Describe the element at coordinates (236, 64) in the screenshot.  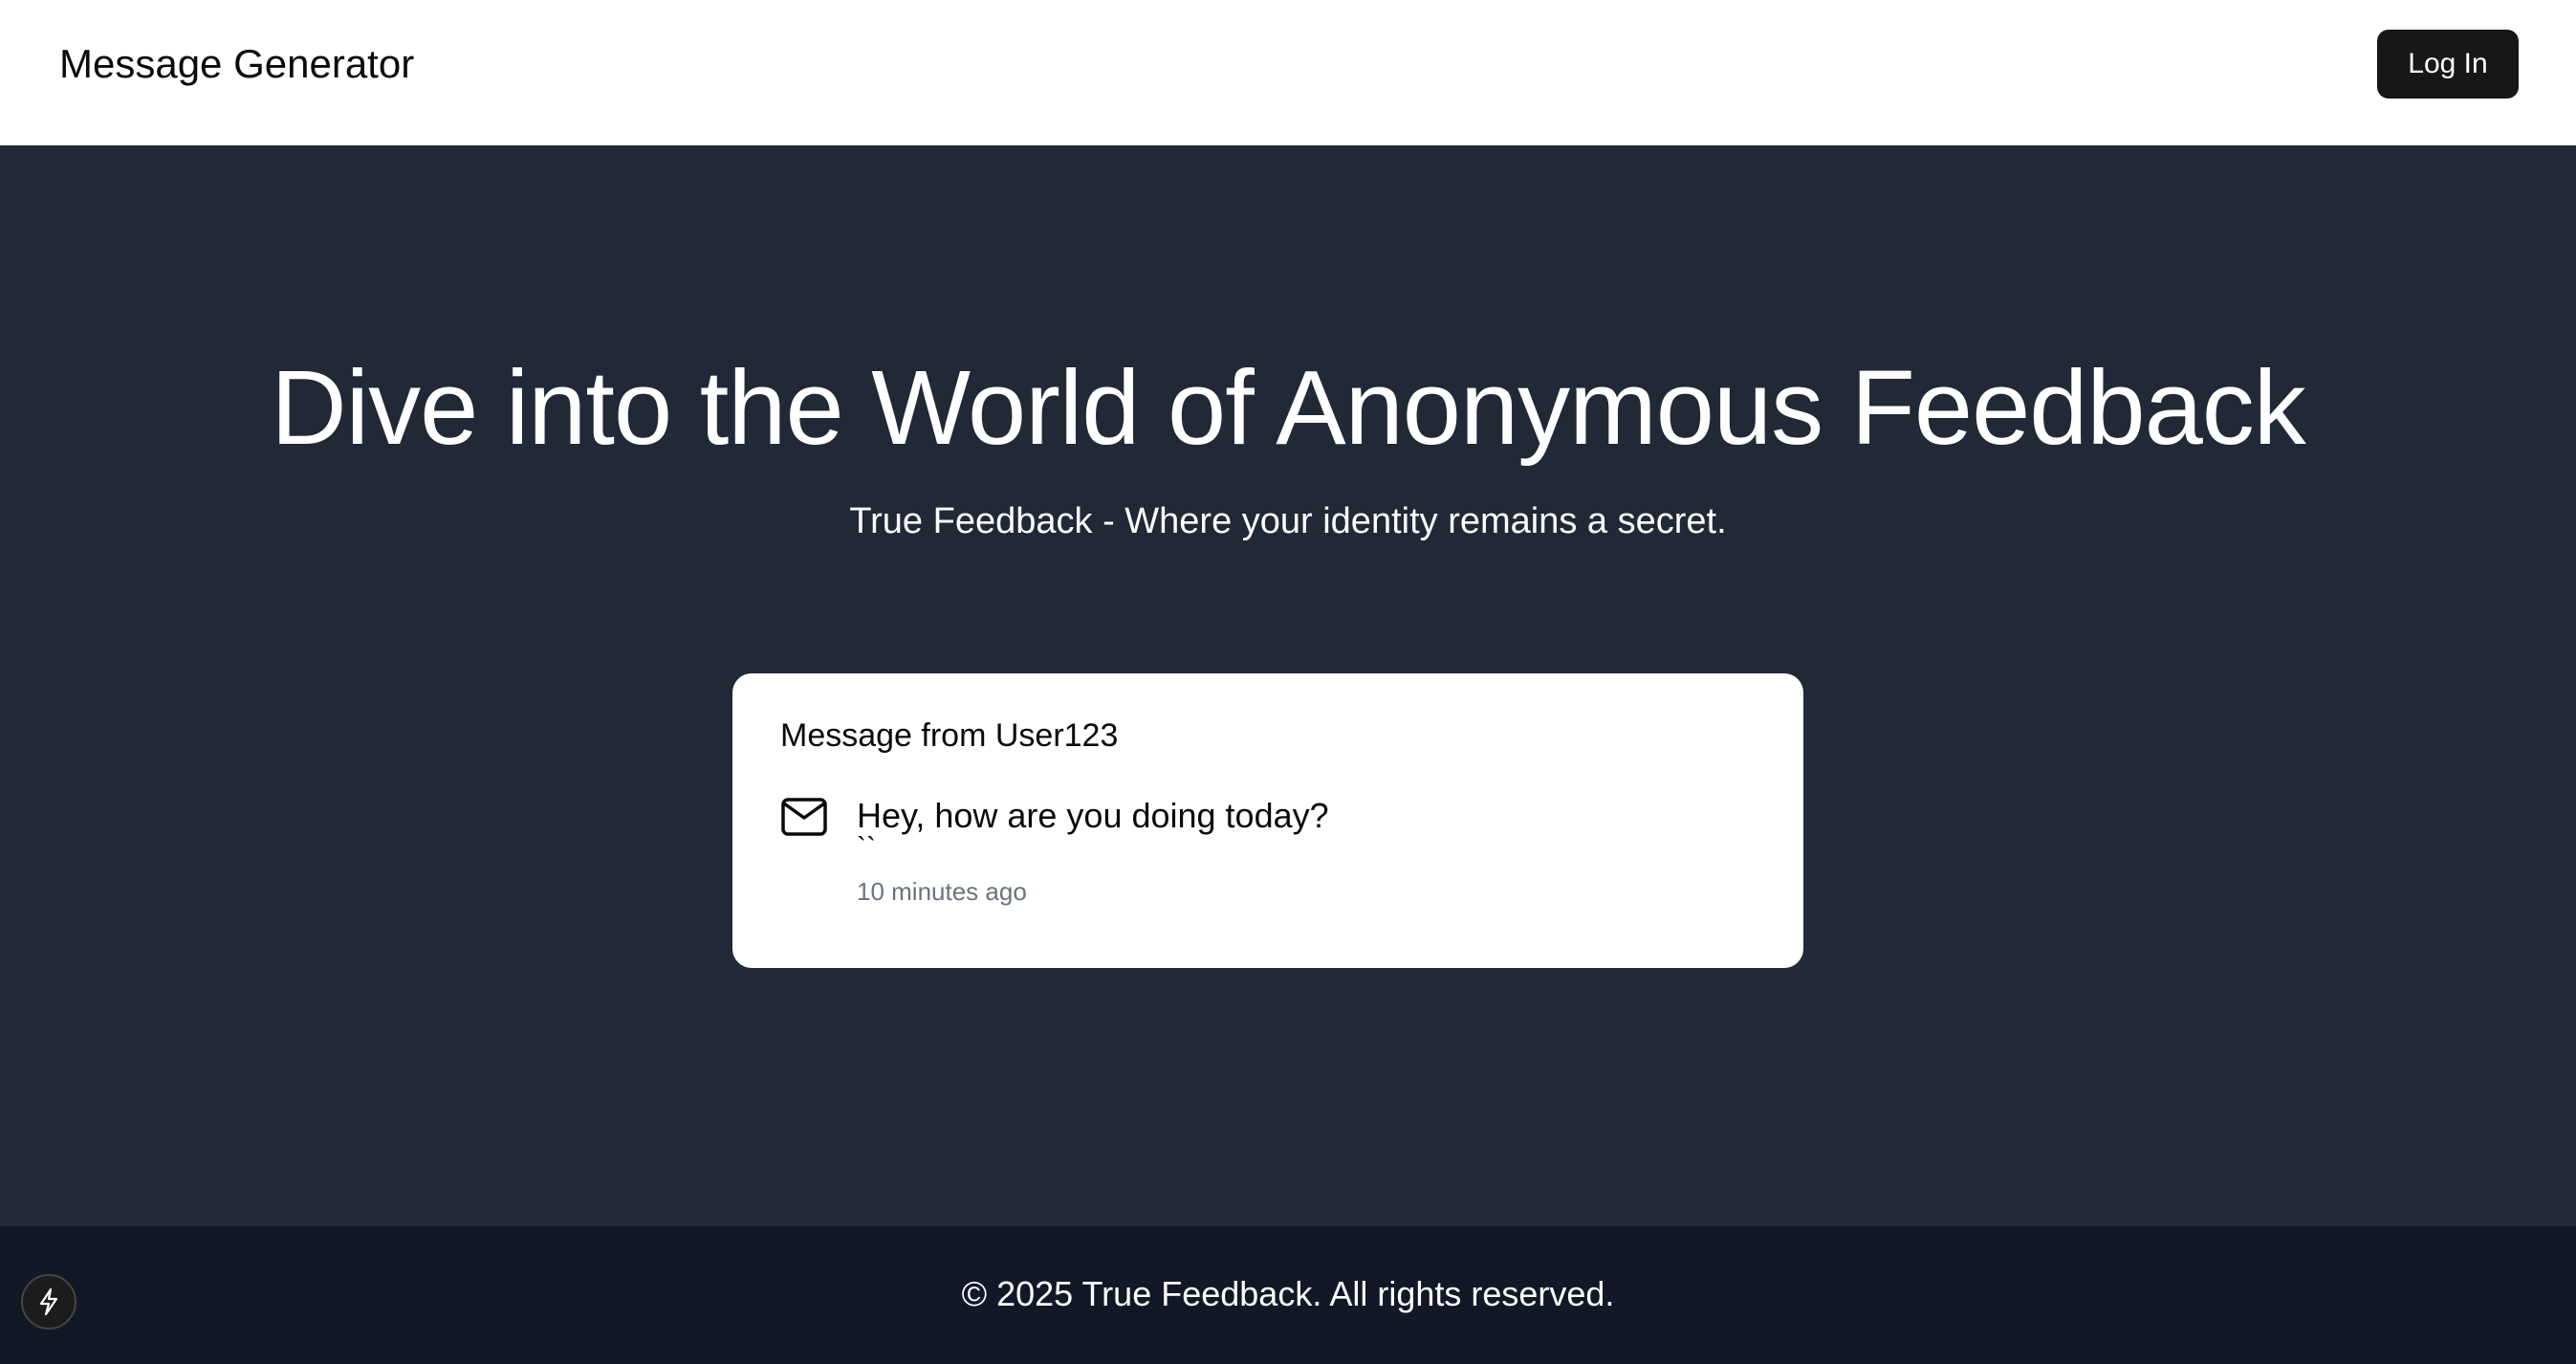
I see `brand-title: Message Generator` at that location.